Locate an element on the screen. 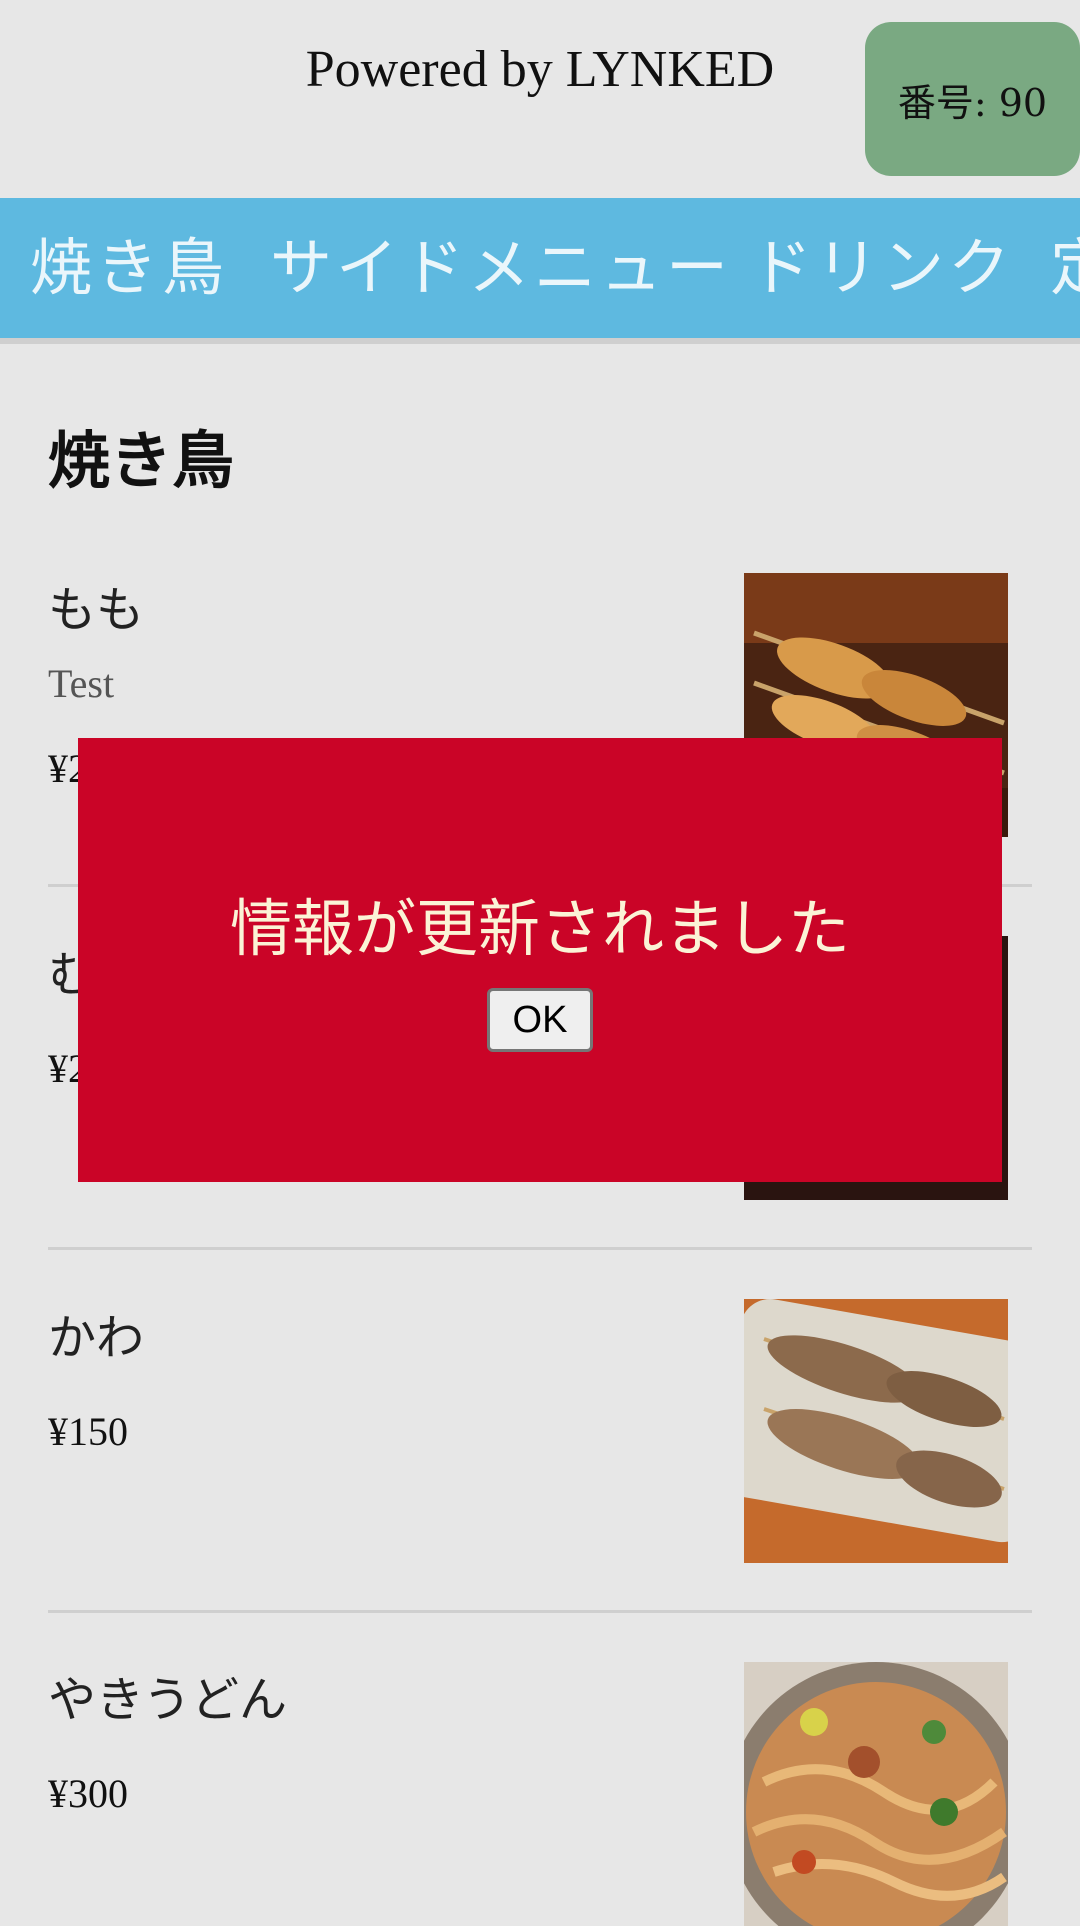 Image resolution: width=1080 pixels, height=1926 pixels. tab-side-menu: サイドメニュー is located at coordinates (501, 268).